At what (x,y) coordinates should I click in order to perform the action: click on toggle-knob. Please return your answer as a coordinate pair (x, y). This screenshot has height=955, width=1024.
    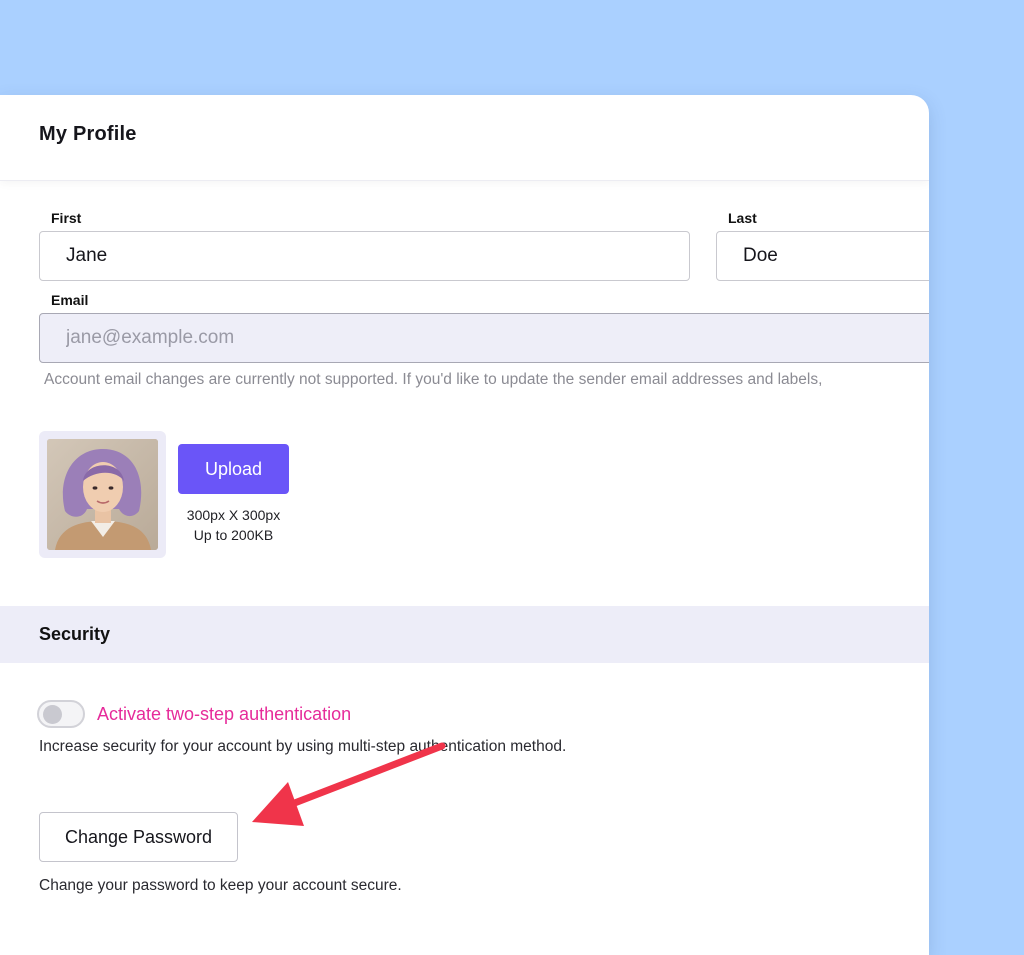
    Looking at the image, I should click on (52, 714).